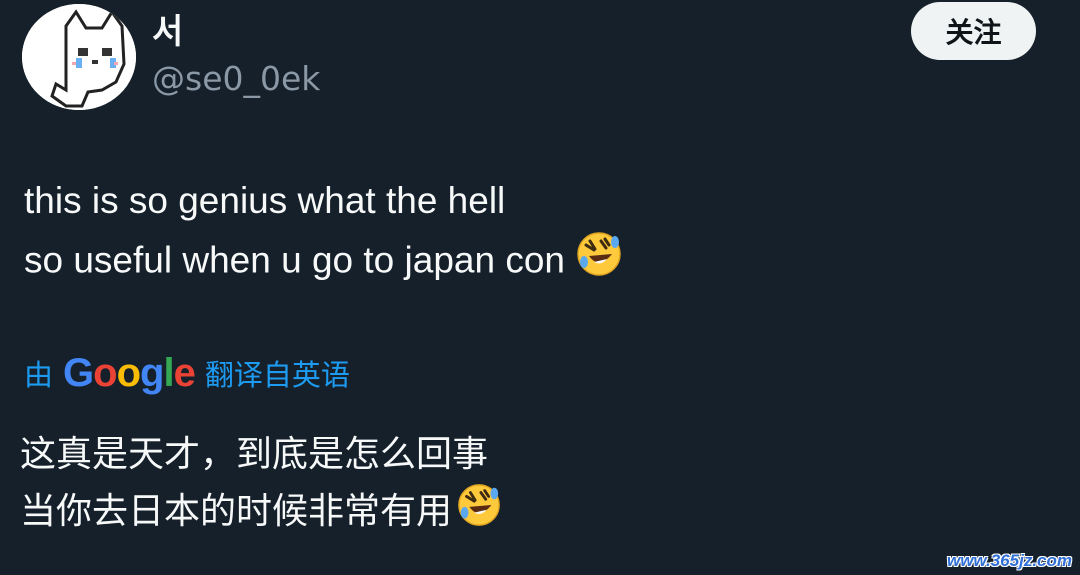 This screenshot has height=575, width=1080. I want to click on translation-prefix: 由, so click(39, 375).